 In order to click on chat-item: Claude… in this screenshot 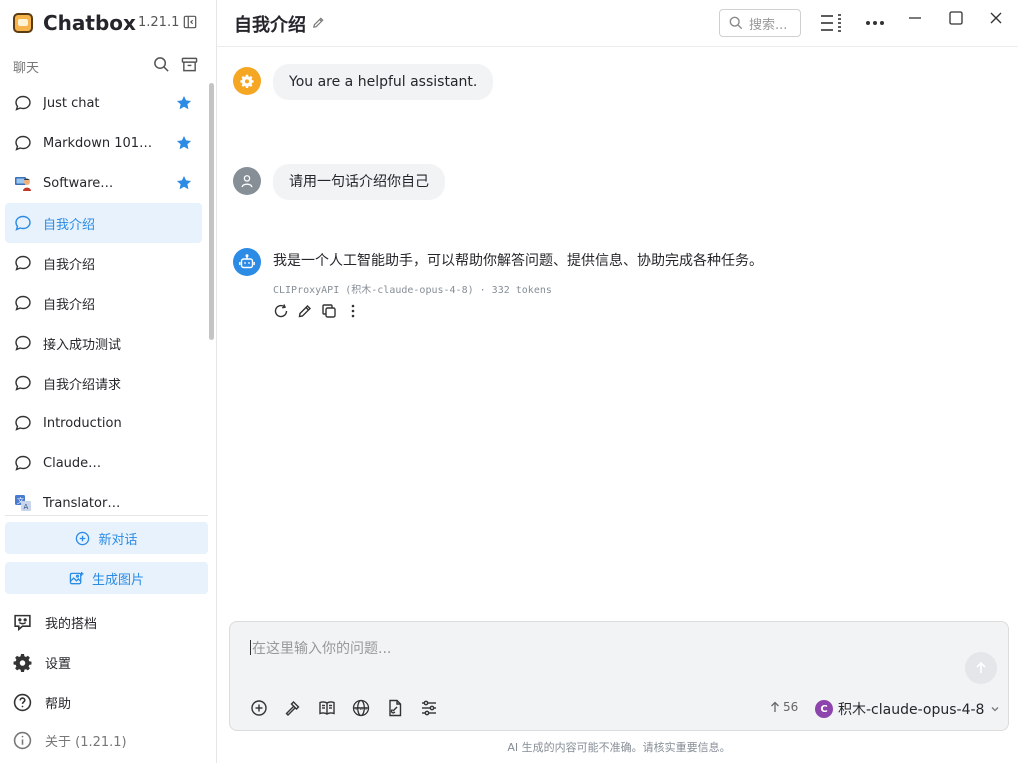, I will do `click(103, 463)`.